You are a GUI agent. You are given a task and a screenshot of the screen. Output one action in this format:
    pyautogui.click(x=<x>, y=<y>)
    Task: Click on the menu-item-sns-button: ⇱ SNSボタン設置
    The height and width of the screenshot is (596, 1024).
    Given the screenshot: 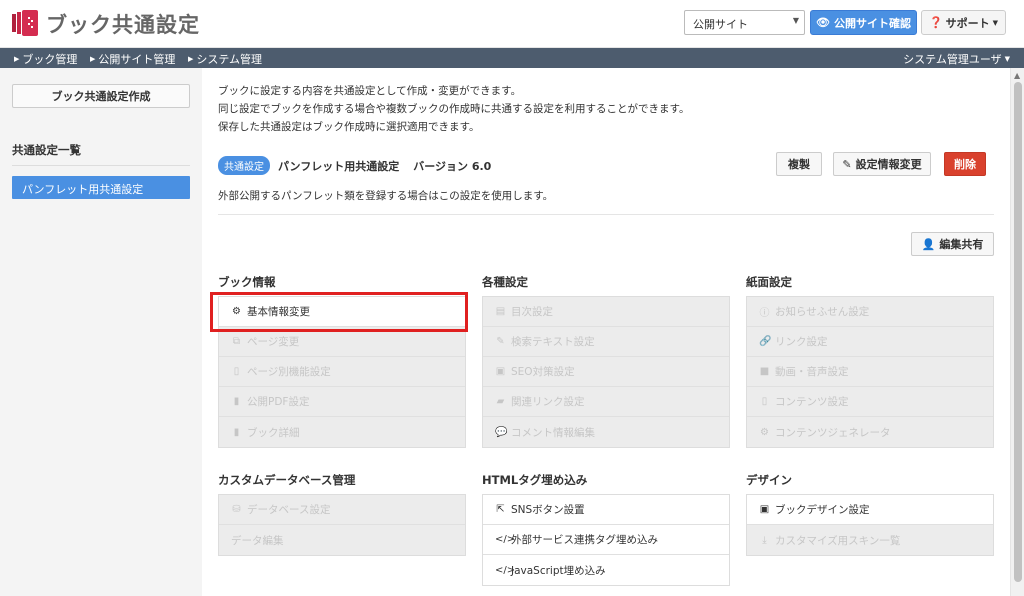 What is the action you would take?
    pyautogui.click(x=606, y=510)
    